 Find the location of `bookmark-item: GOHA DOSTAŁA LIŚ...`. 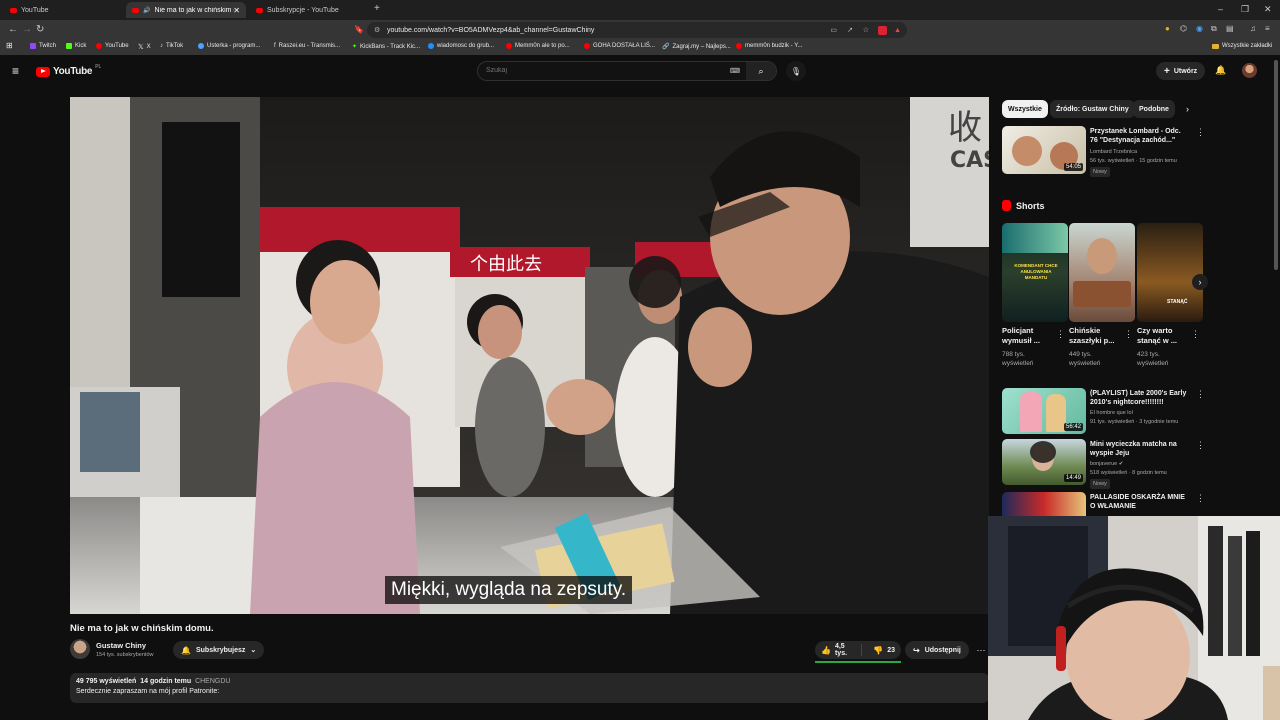

bookmark-item: GOHA DOSTAŁA LIŚ... is located at coordinates (619, 46).